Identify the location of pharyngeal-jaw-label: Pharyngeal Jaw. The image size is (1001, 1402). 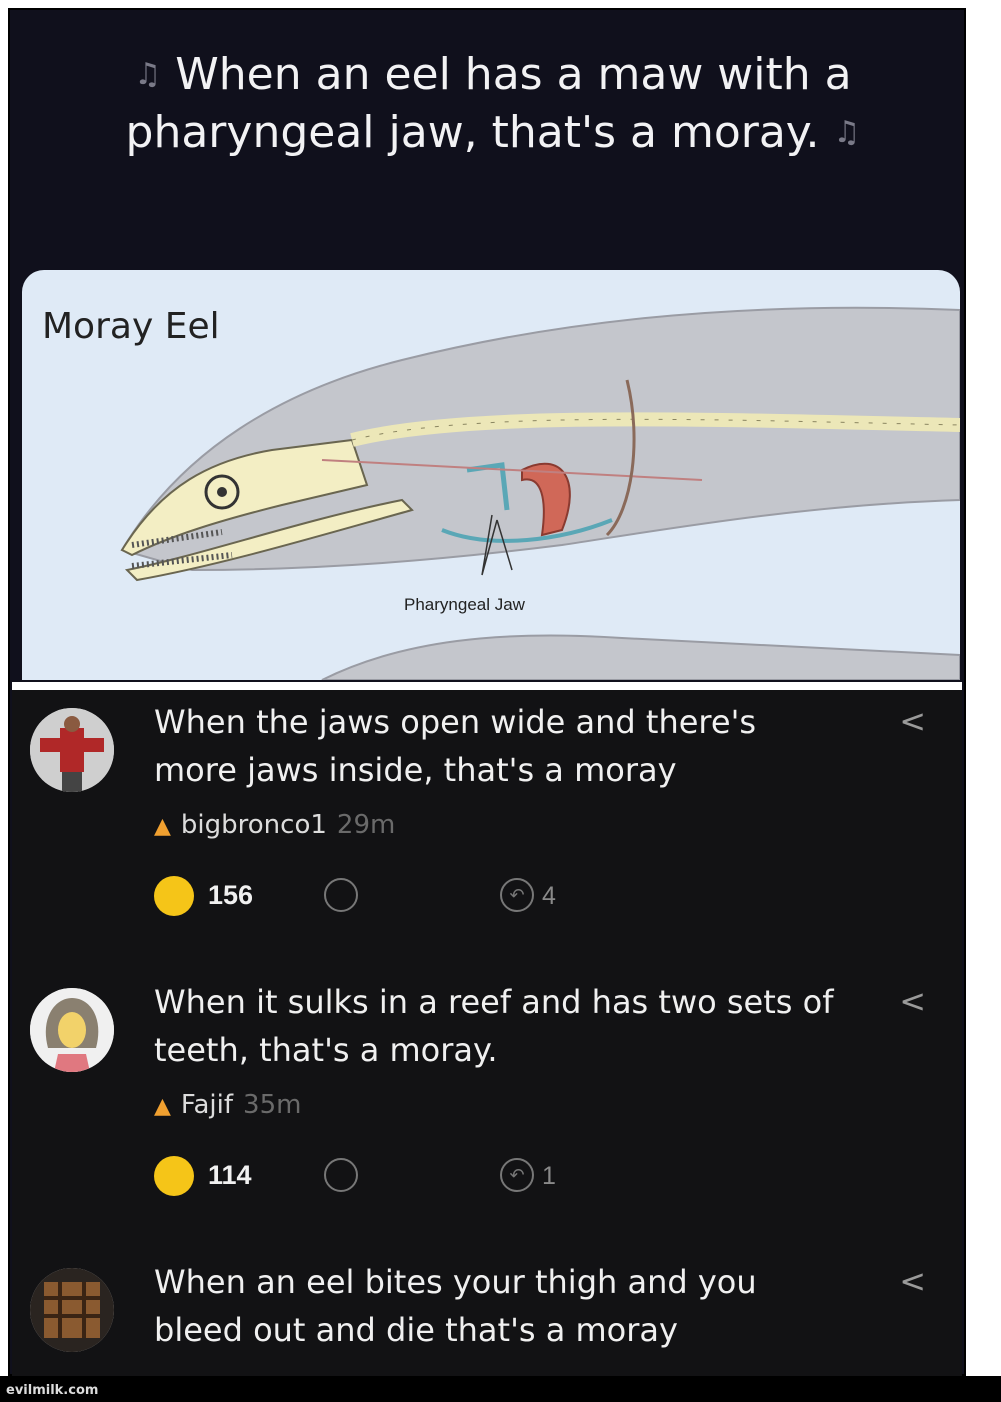
(464, 604).